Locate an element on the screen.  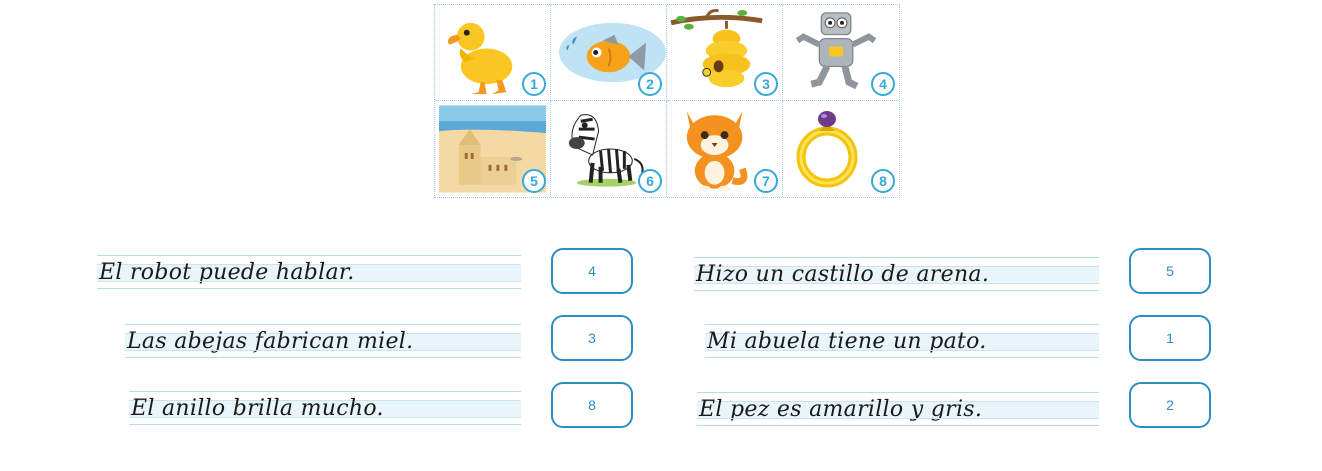
writing-line: El robot puede hablar. is located at coordinates (309, 272).